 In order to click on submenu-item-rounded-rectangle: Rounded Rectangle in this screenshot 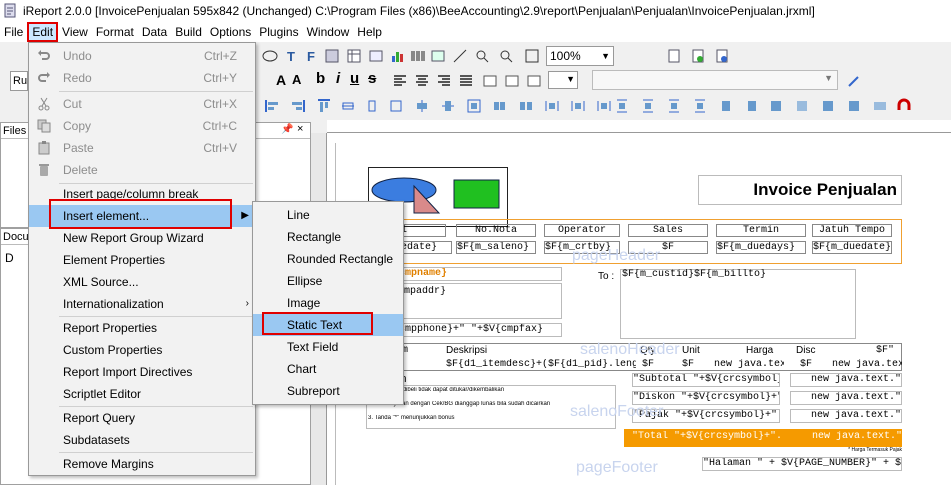, I will do `click(328, 259)`.